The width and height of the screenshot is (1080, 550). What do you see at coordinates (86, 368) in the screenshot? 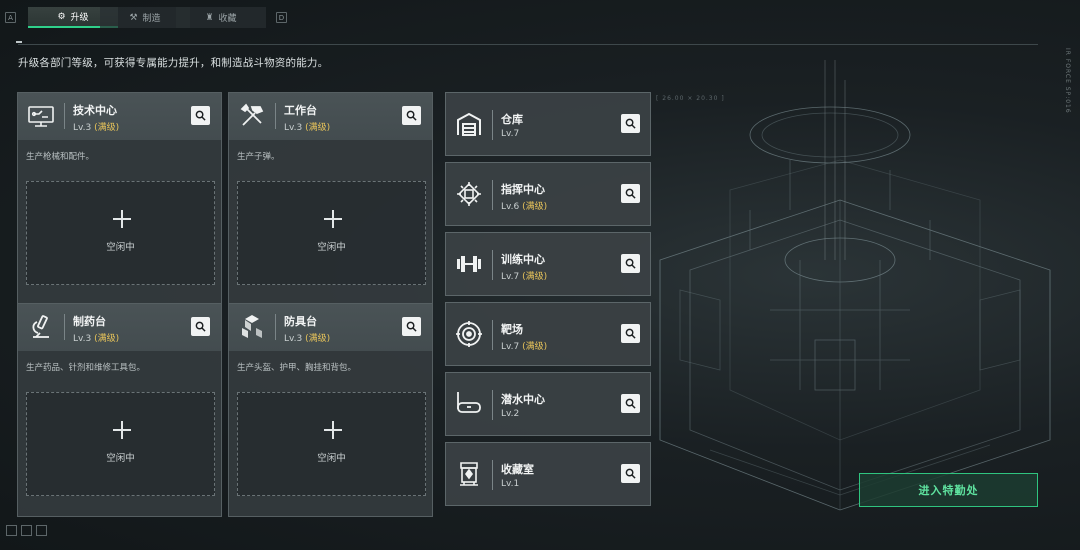
I see `card-description: 生产药品、针剂和维修工具包。` at bounding box center [86, 368].